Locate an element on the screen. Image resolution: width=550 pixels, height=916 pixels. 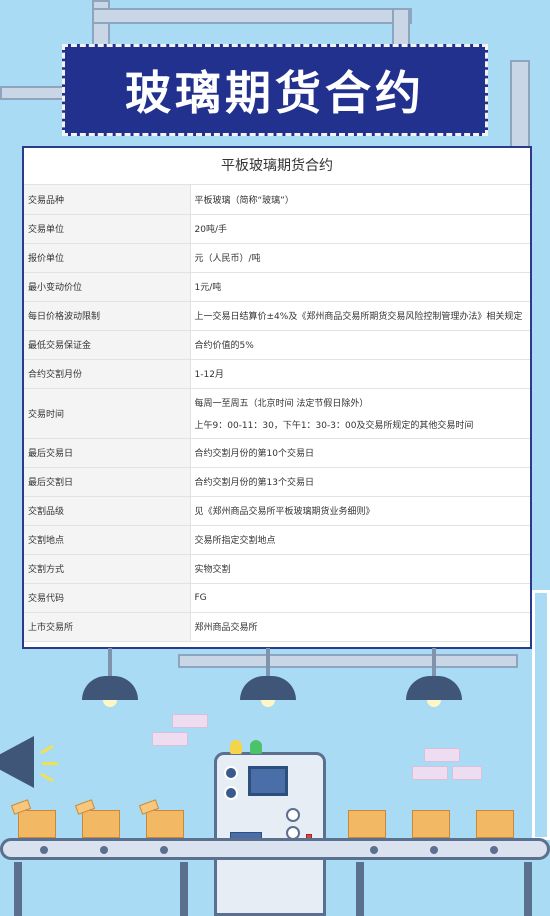
row-value: 1-12月 is located at coordinates (360, 374).